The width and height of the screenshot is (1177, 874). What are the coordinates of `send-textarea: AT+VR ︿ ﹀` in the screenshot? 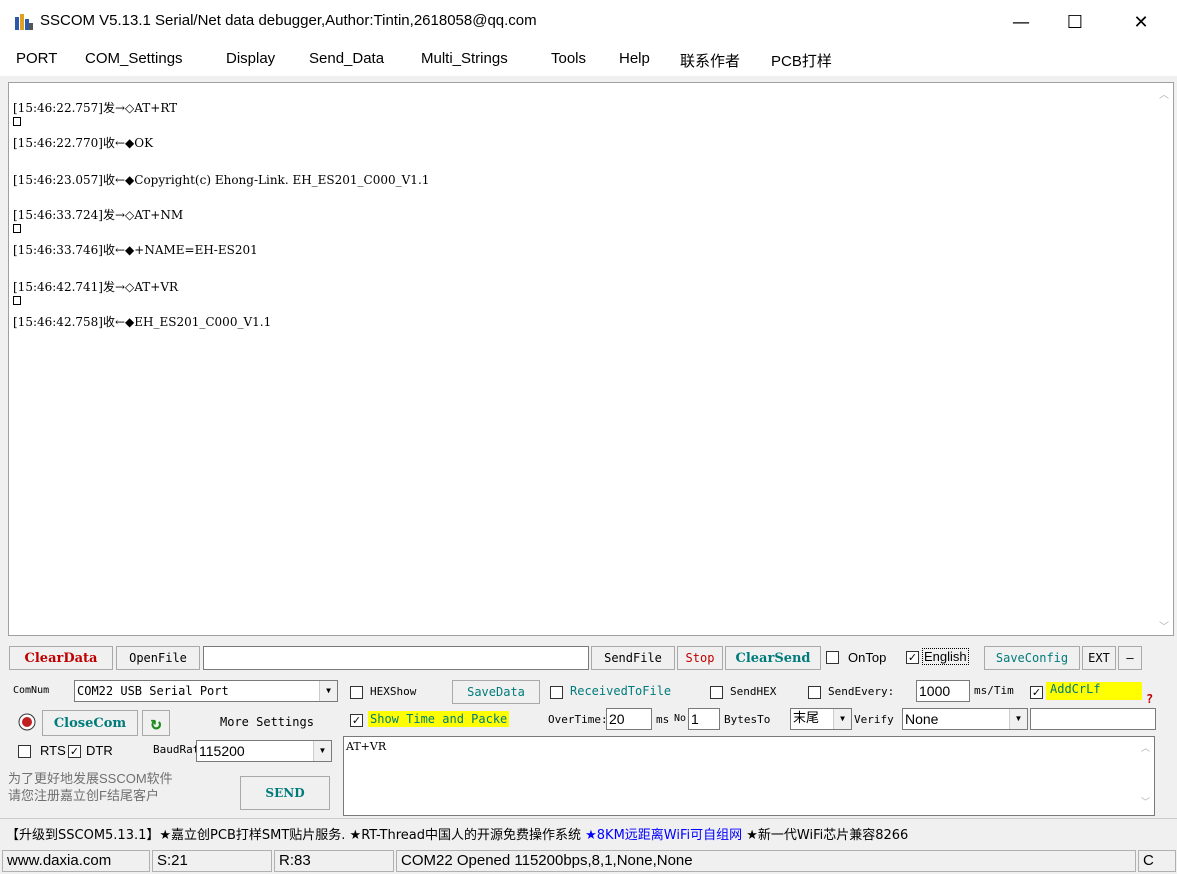 It's located at (749, 776).